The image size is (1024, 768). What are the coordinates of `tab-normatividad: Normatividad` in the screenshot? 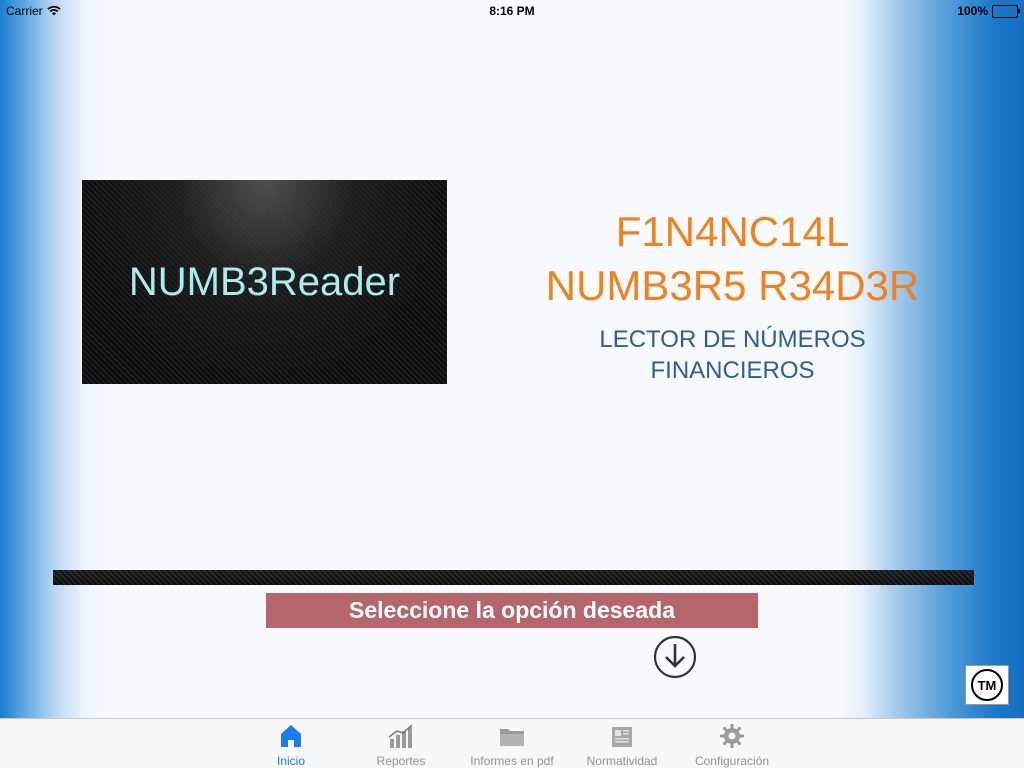 It's located at (622, 745).